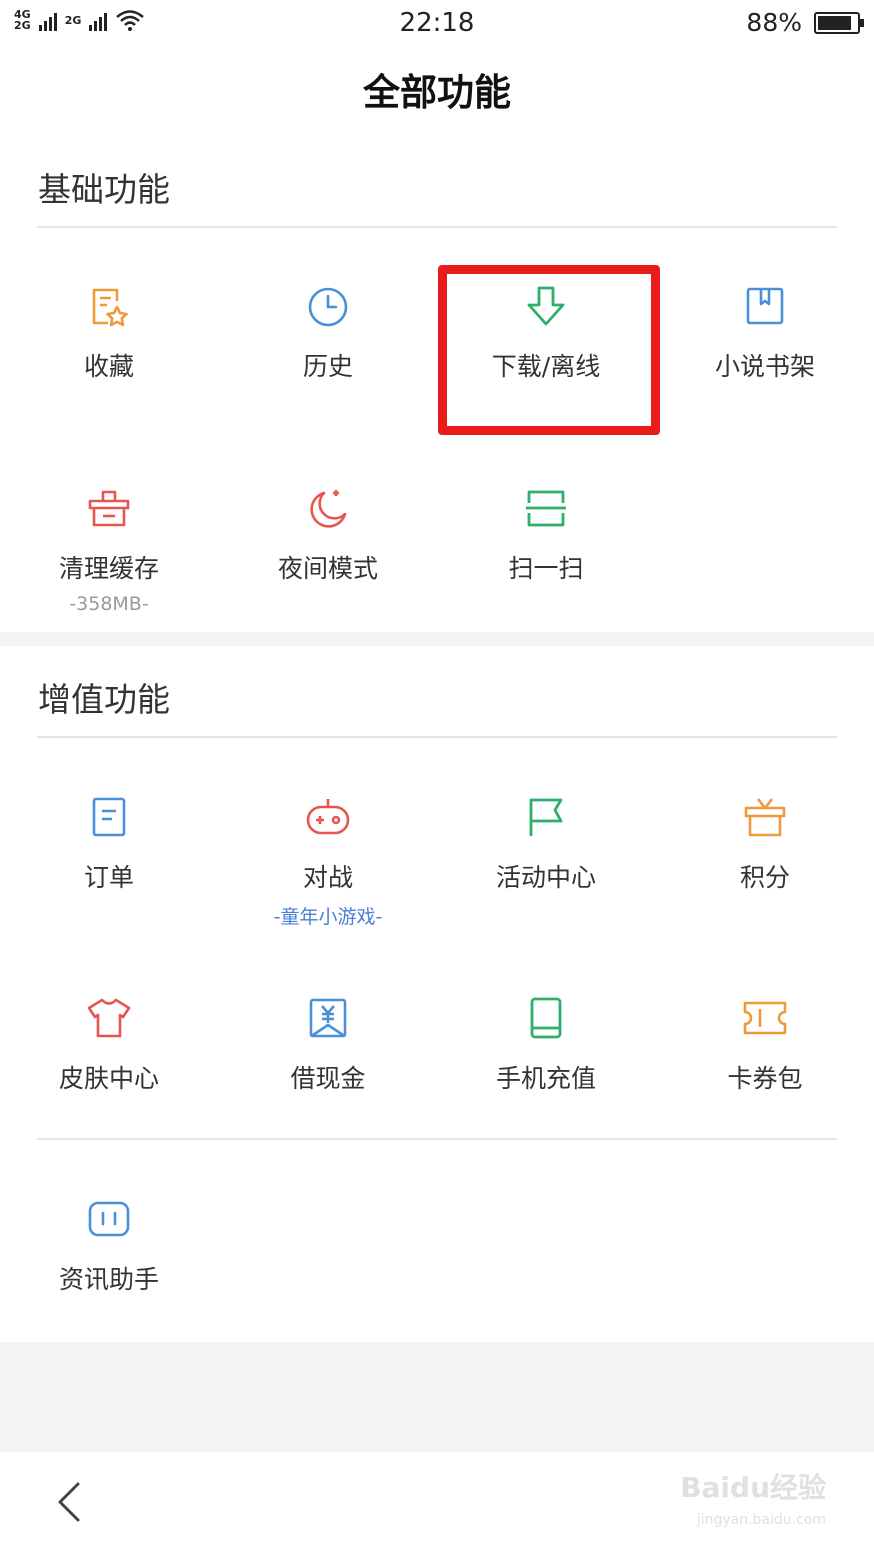 This screenshot has height=1554, width=874. What do you see at coordinates (108, 366) in the screenshot?
I see `feature-label: 收藏` at bounding box center [108, 366].